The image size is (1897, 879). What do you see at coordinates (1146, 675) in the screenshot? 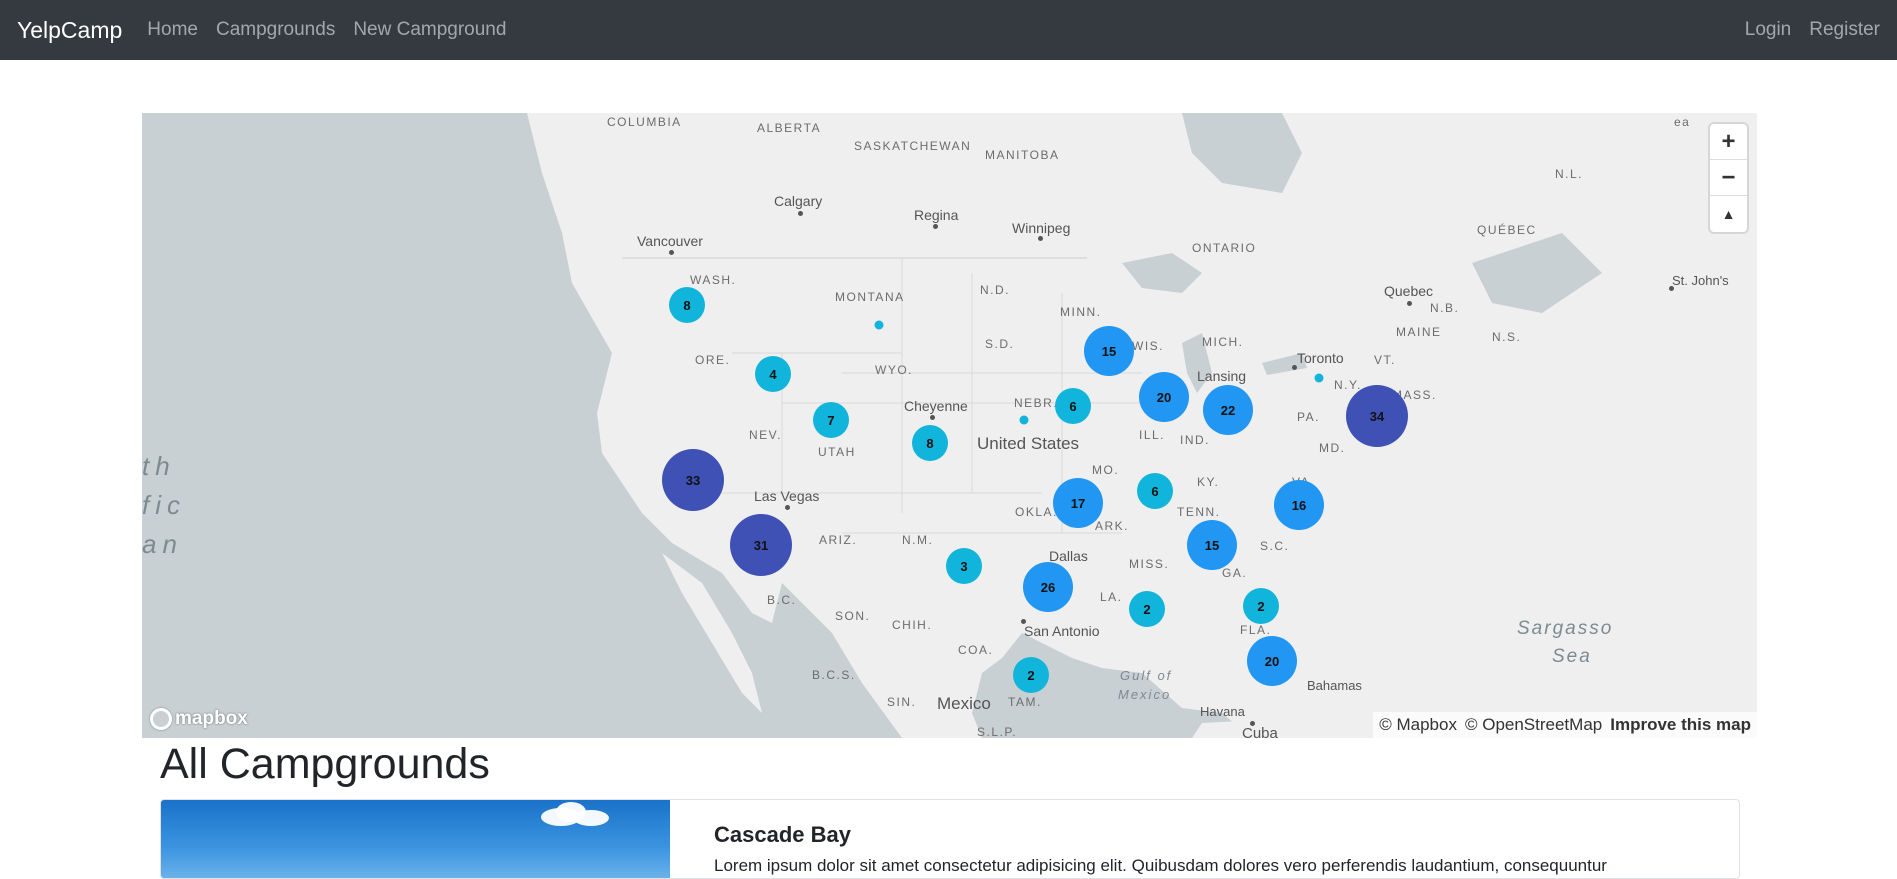
I see `map-water-label: Gulf of` at bounding box center [1146, 675].